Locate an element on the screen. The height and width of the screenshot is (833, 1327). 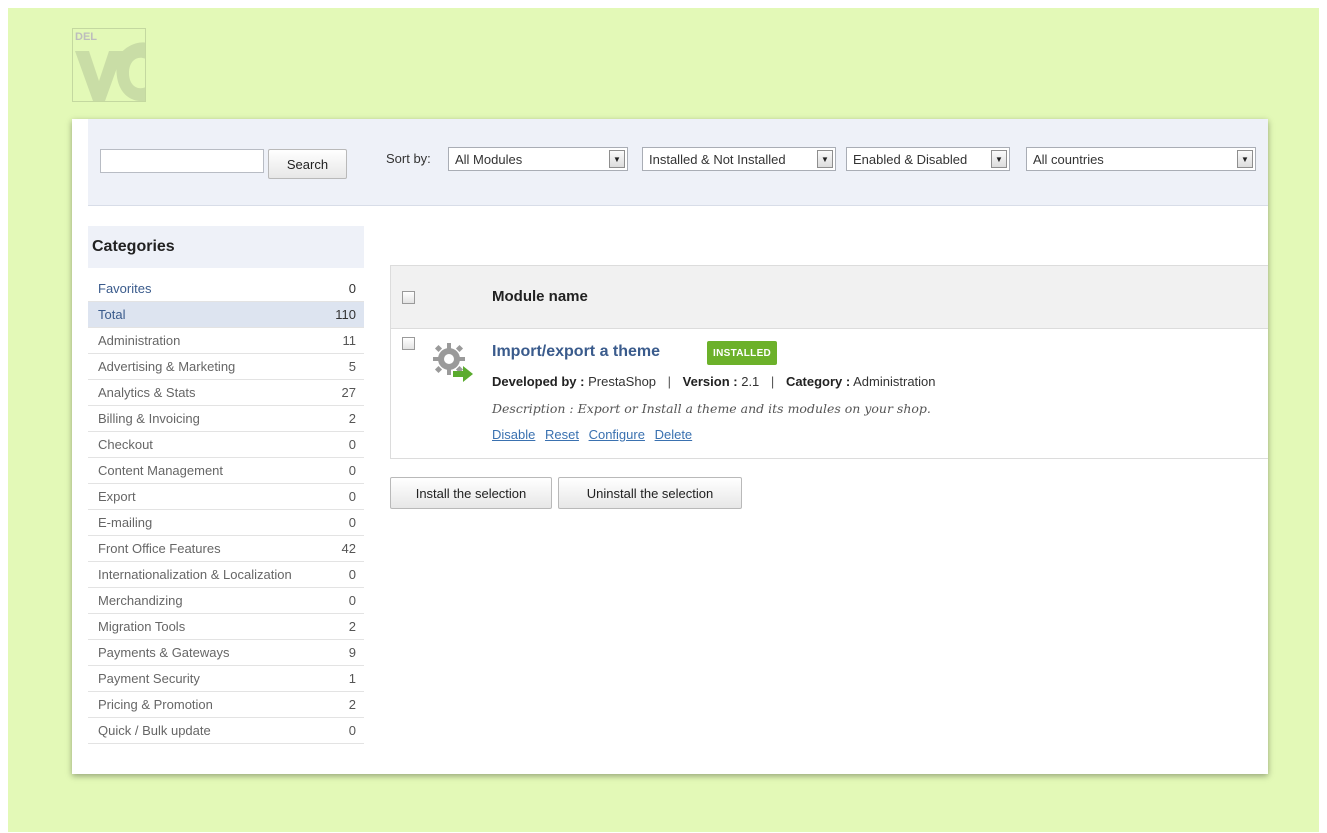
logo-icon: DEL is located at coordinates (110, 66).